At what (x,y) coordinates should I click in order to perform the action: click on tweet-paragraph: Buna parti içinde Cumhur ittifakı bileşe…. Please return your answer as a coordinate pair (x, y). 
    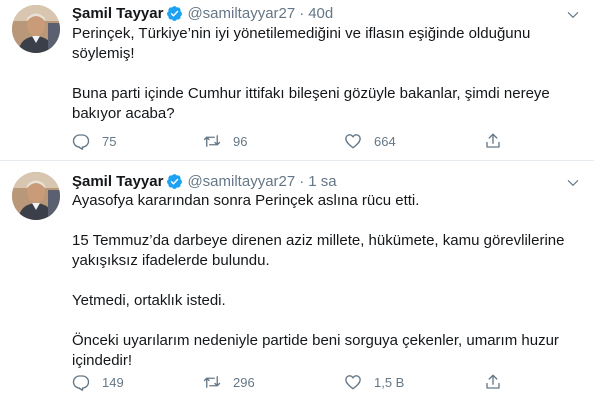
    Looking at the image, I should click on (311, 103).